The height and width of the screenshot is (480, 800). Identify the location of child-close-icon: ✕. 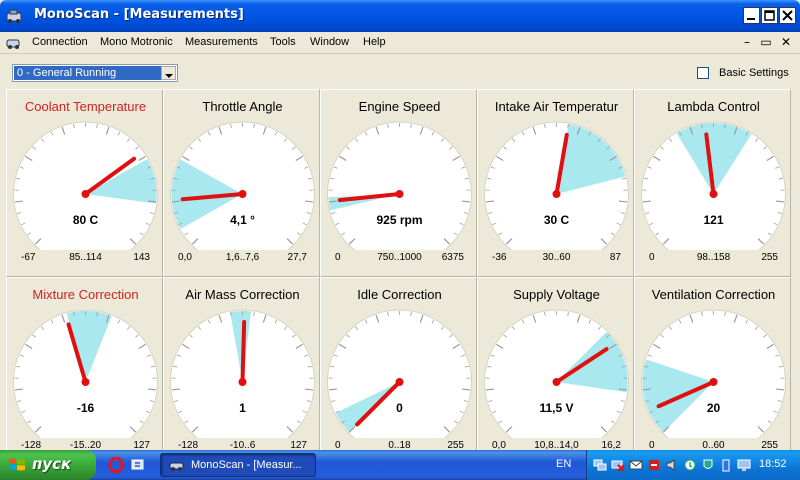
(786, 42).